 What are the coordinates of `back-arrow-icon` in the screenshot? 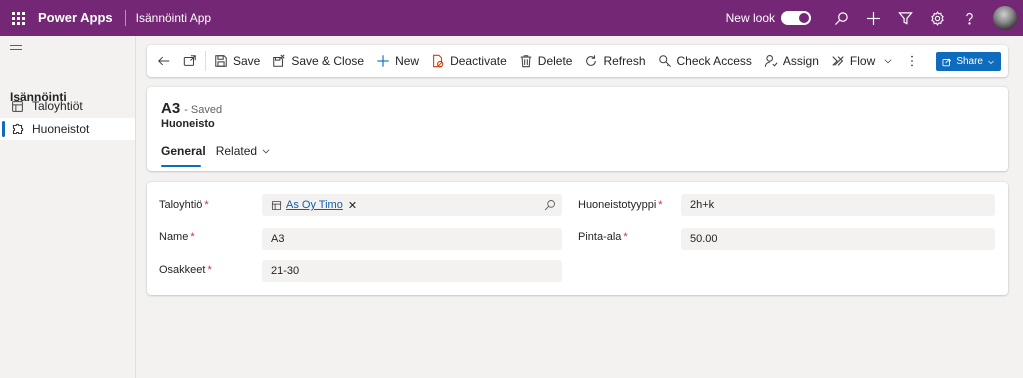 It's located at (164, 61).